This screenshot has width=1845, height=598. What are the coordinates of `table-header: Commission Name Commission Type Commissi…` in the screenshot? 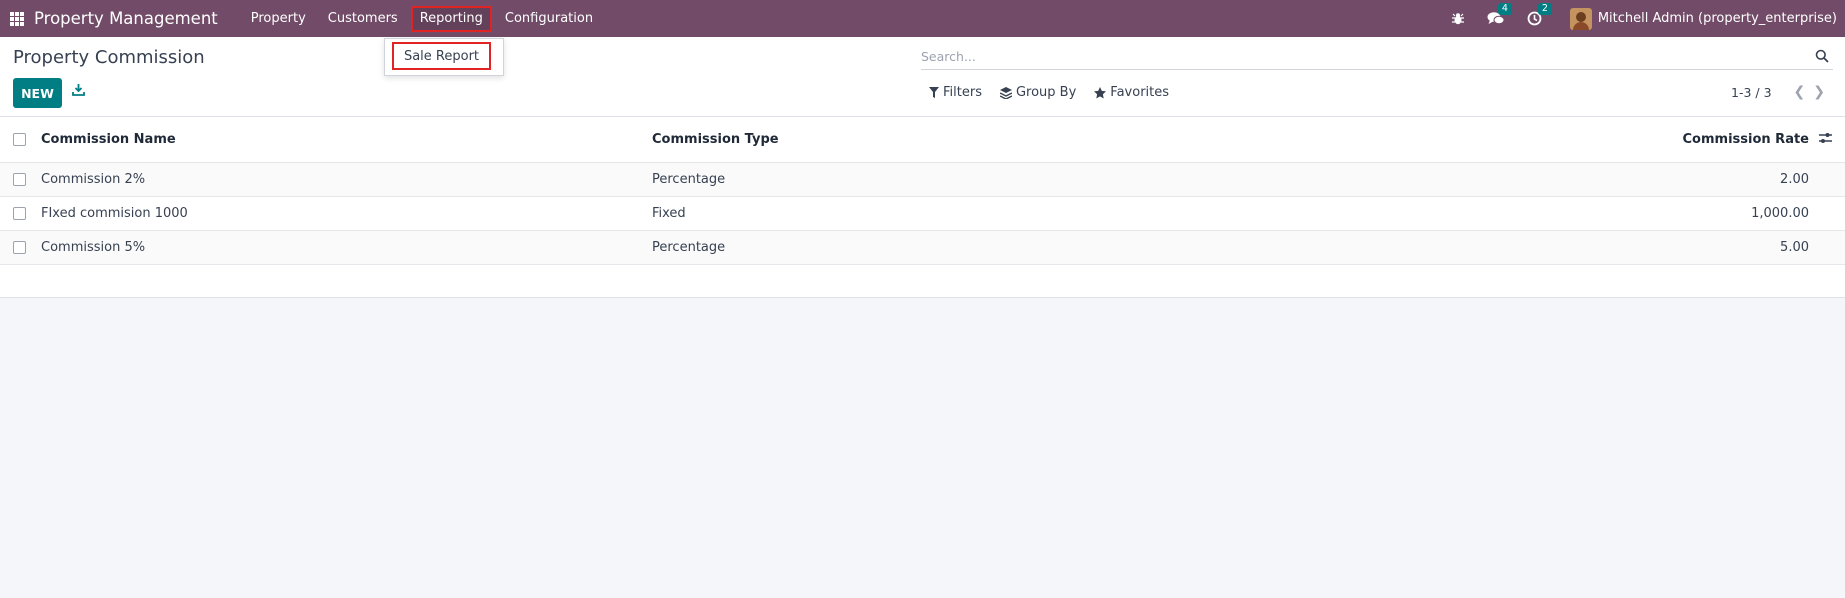 It's located at (922, 140).